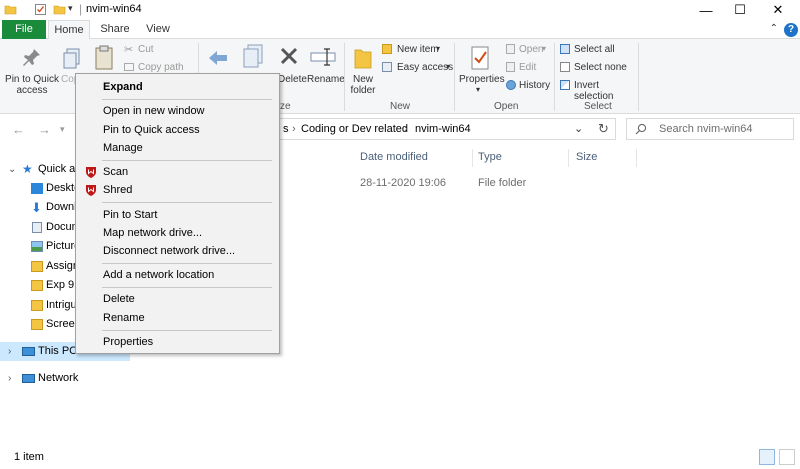  What do you see at coordinates (177, 318) in the screenshot?
I see `menu-item-rename: Rename` at bounding box center [177, 318].